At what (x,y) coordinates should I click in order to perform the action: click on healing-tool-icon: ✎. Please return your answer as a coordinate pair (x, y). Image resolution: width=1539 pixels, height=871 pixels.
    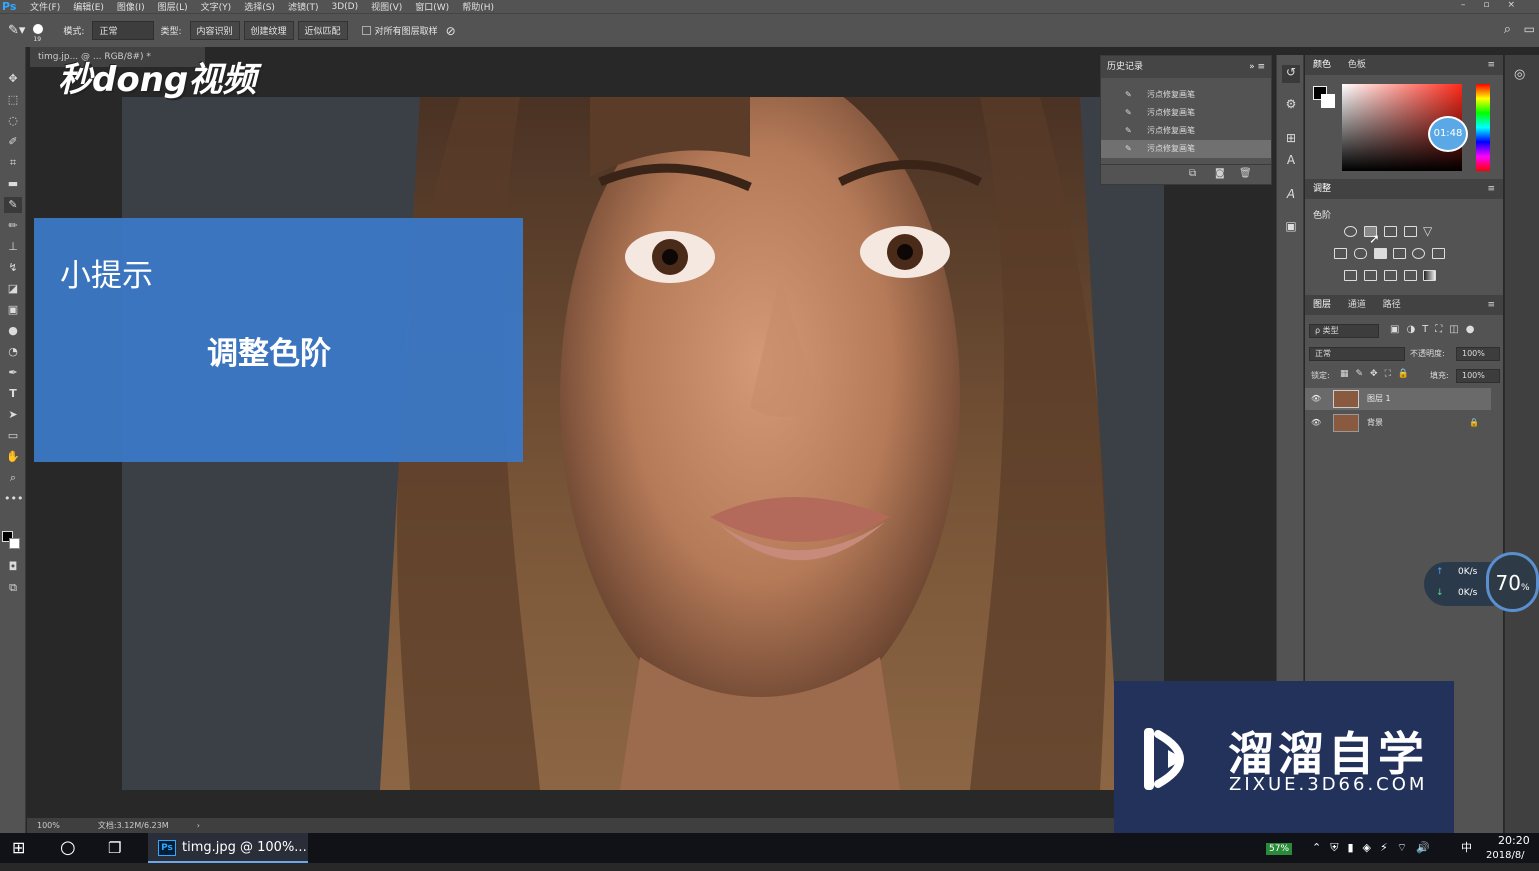
    Looking at the image, I should click on (13, 205).